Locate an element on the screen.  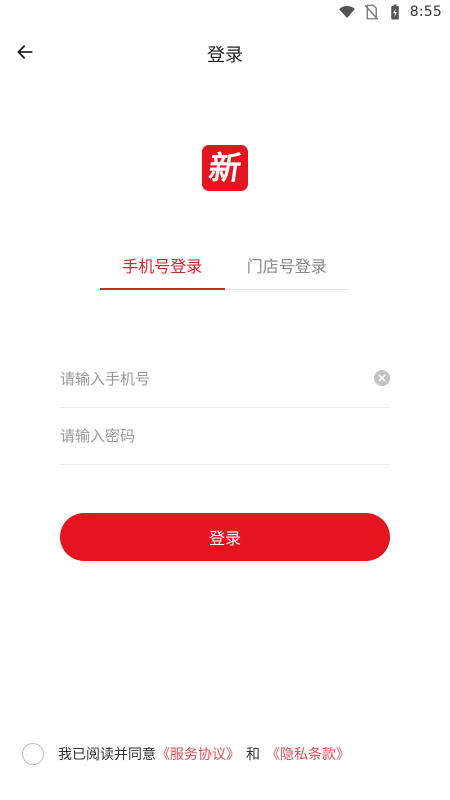
login-button: 登录 is located at coordinates (225, 537).